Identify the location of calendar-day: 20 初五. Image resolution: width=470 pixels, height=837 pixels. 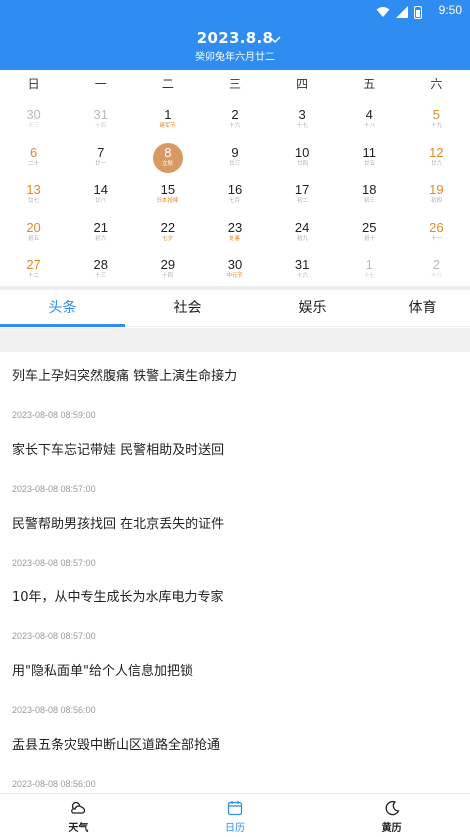
(33, 230).